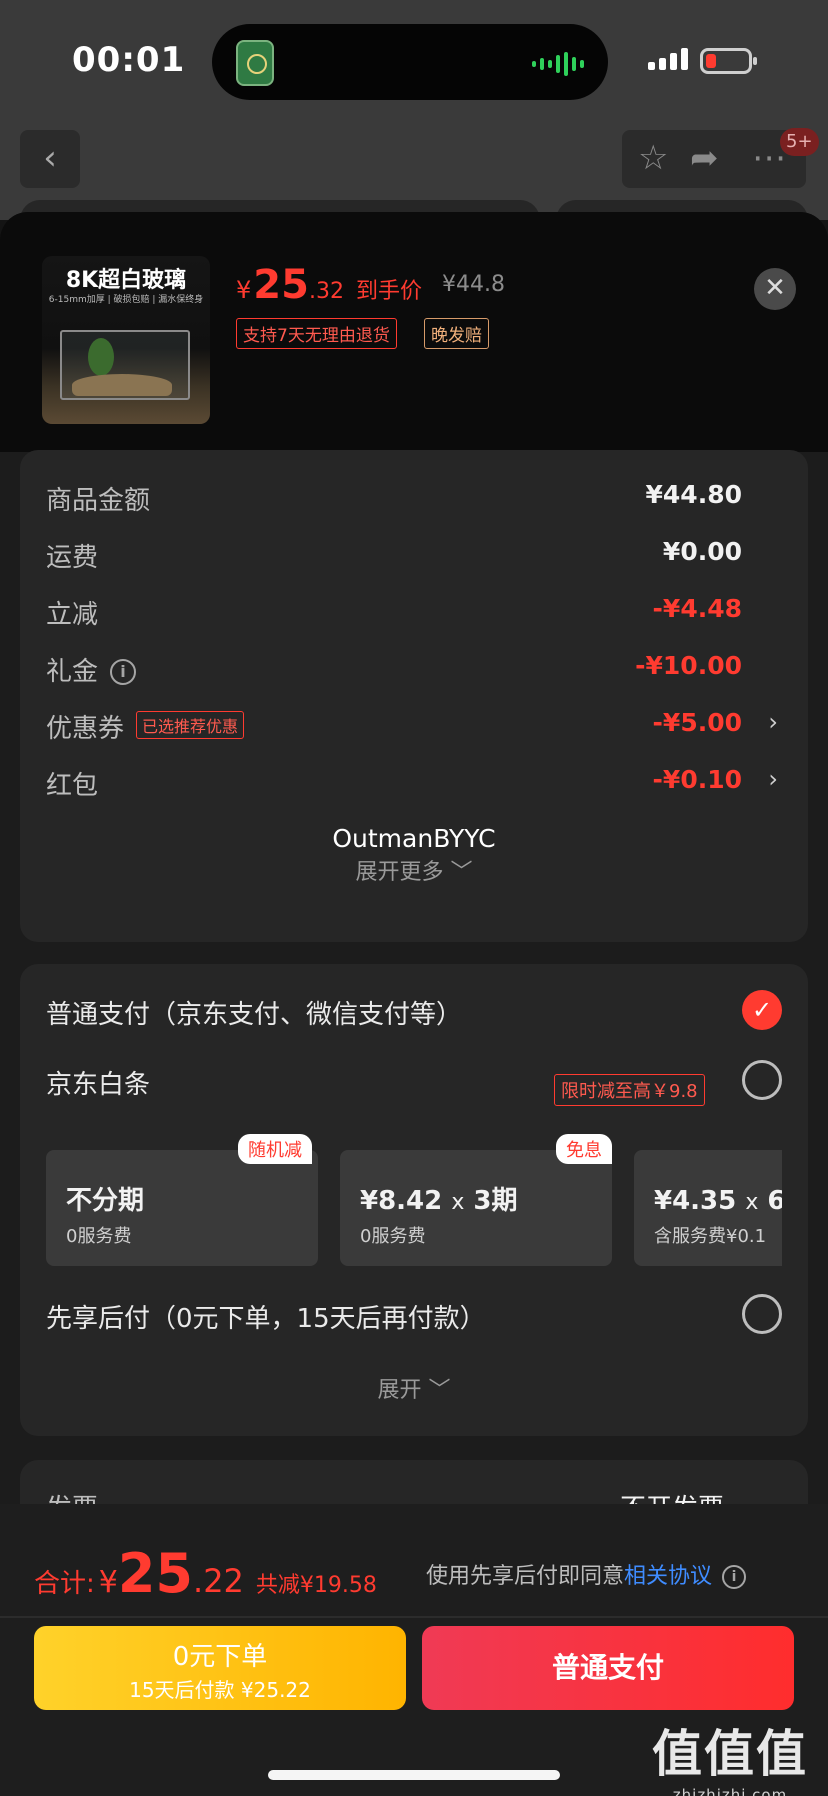 The height and width of the screenshot is (1796, 828). I want to click on divider, so click(414, 1617).